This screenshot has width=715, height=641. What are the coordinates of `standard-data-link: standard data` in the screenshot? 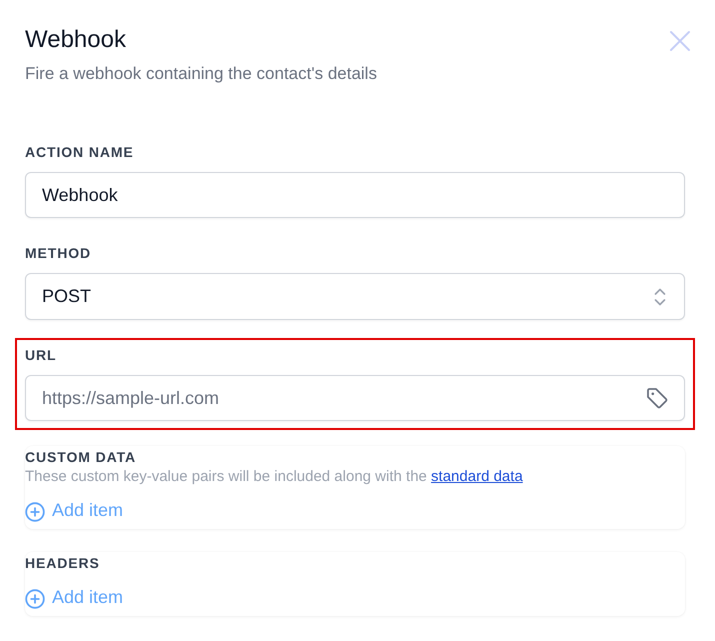 It's located at (477, 476).